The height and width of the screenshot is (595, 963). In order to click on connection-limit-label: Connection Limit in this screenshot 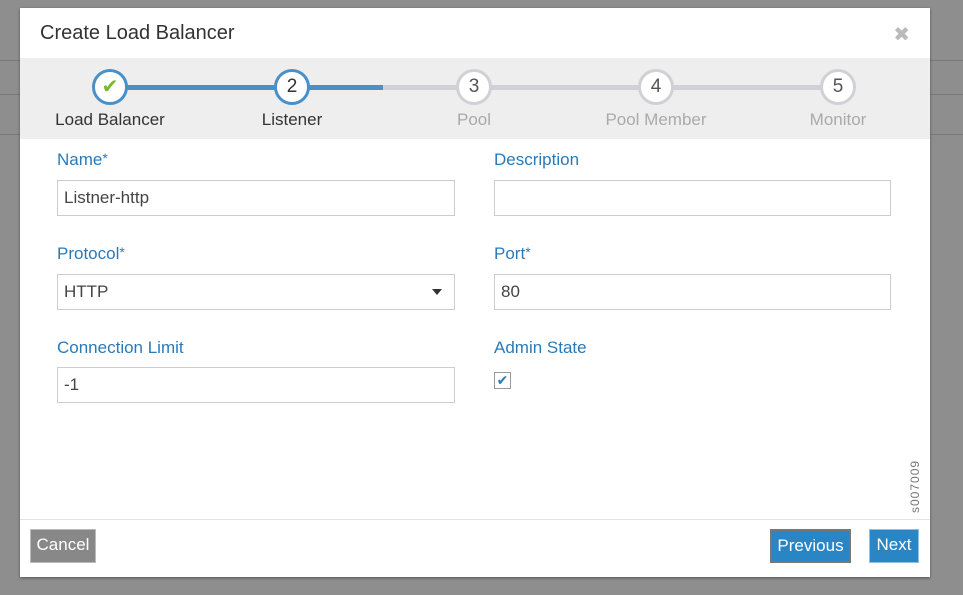, I will do `click(120, 347)`.